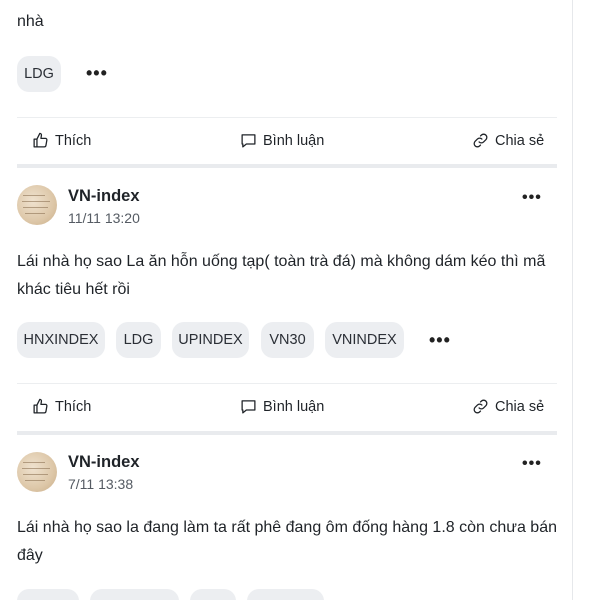 Image resolution: width=600 pixels, height=600 pixels. Describe the element at coordinates (61, 340) in the screenshot. I see `tag-chip: HNXINDEX` at that location.